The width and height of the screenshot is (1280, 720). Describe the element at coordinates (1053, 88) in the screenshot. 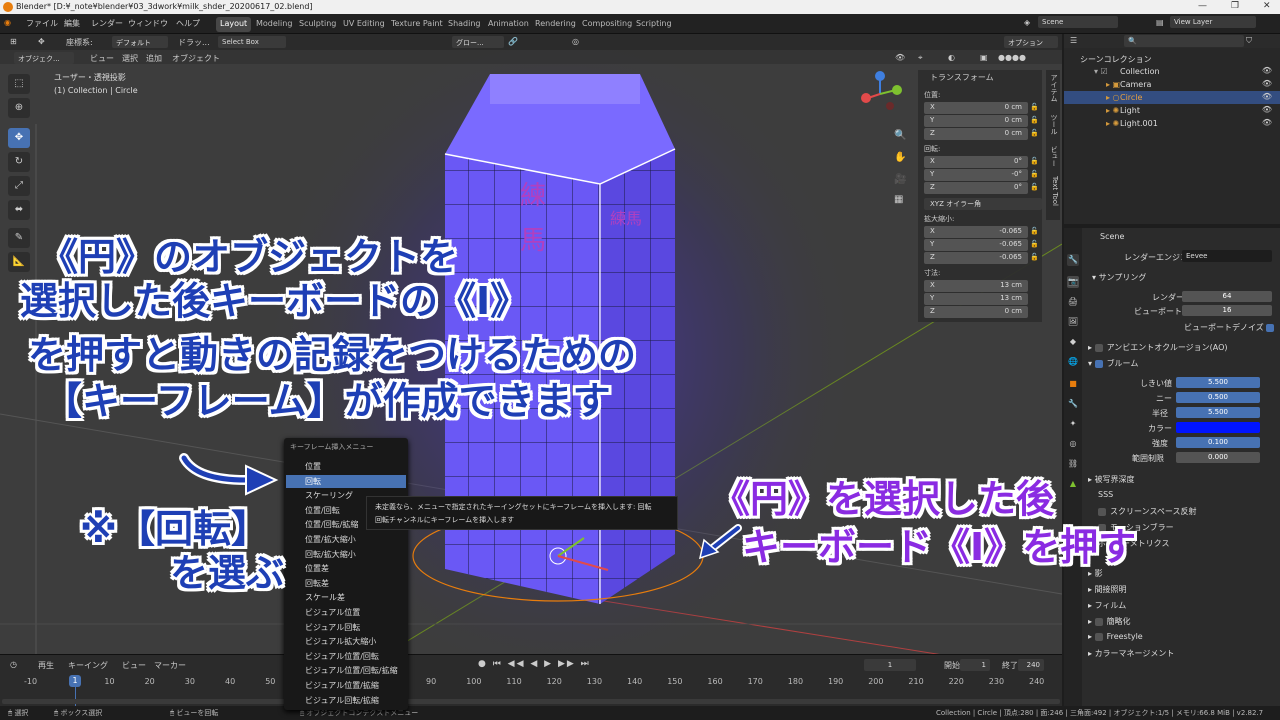

I see `tab-item: アイテム` at that location.